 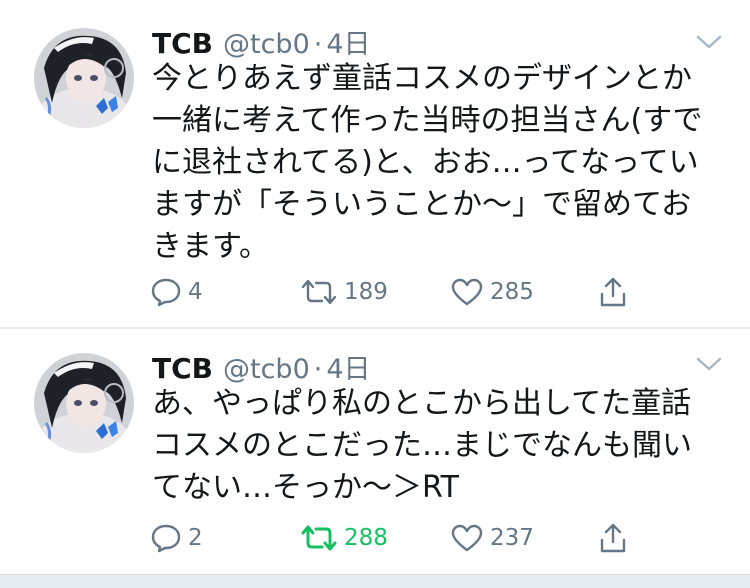 What do you see at coordinates (366, 538) in the screenshot?
I see `retweet-count: 288` at bounding box center [366, 538].